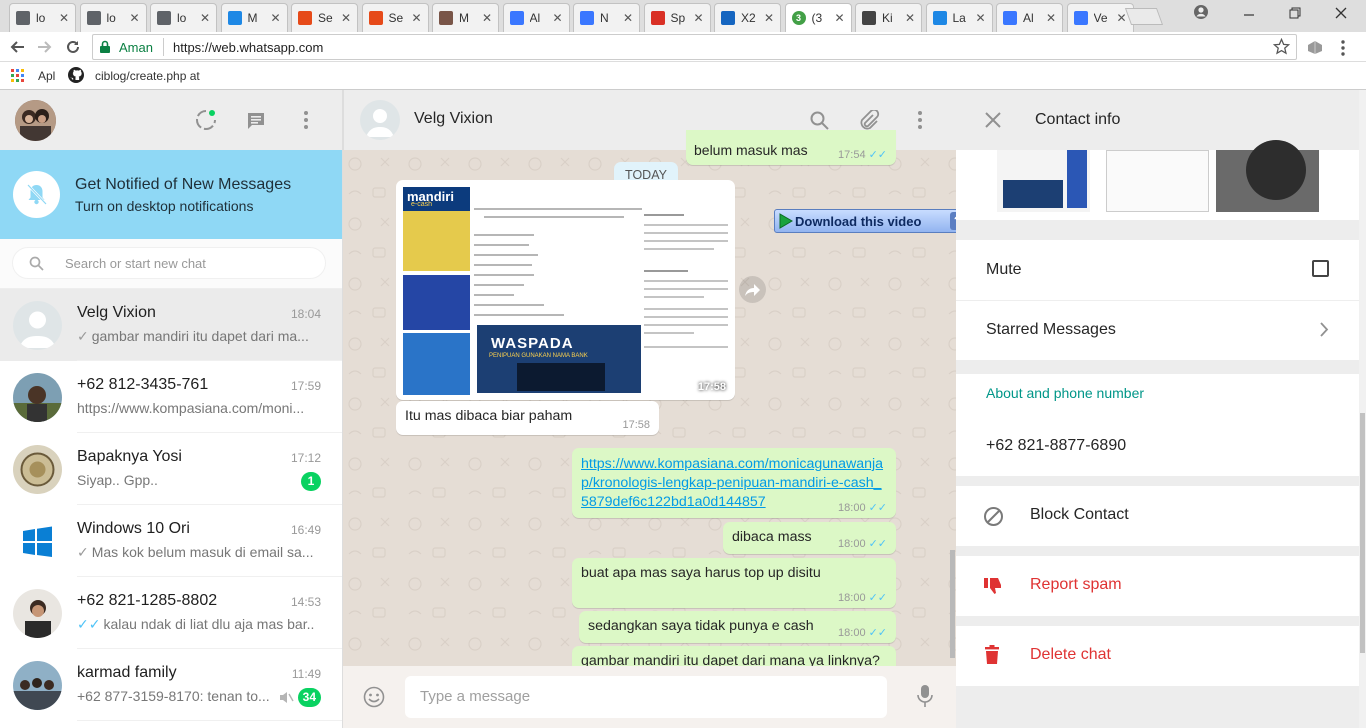  Describe the element at coordinates (206, 122) in the screenshot. I see `status-icon` at that location.